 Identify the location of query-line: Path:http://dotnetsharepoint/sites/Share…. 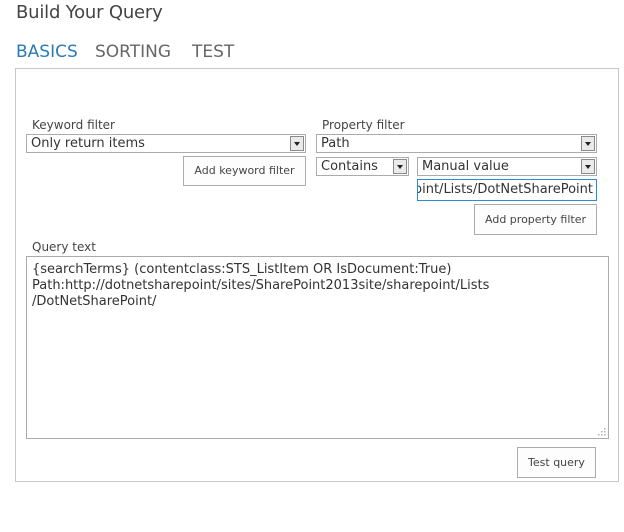
(261, 285).